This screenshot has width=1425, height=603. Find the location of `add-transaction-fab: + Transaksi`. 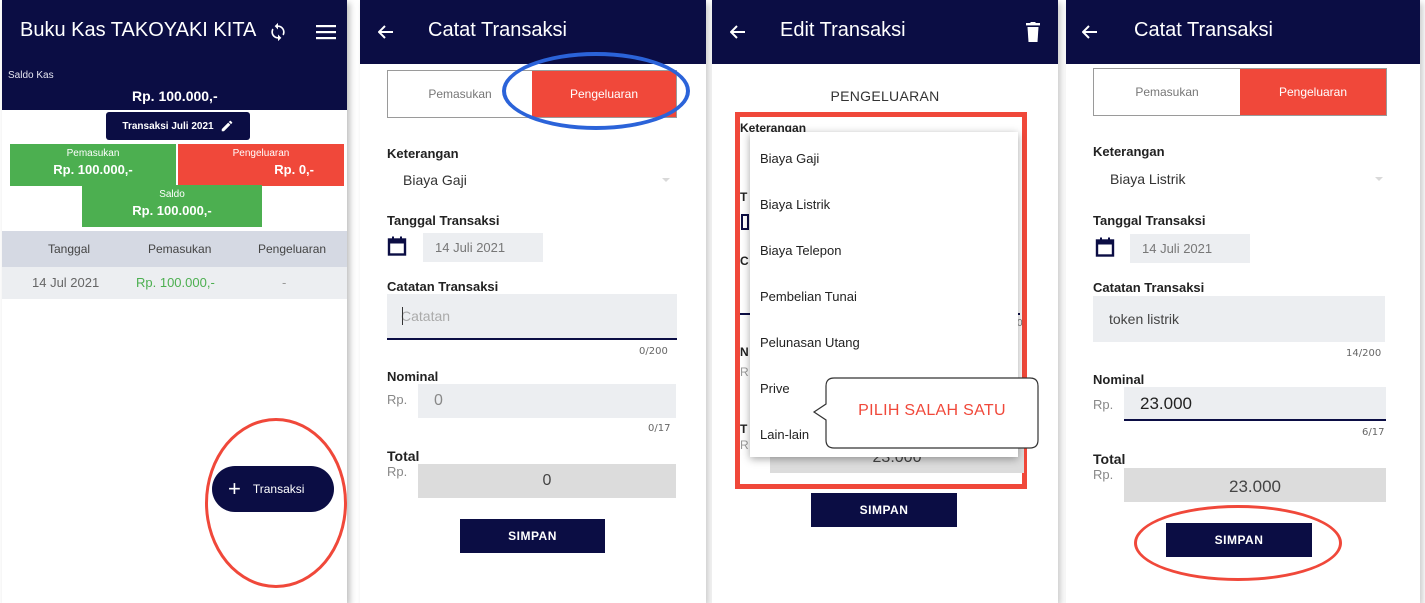

add-transaction-fab: + Transaksi is located at coordinates (273, 489).